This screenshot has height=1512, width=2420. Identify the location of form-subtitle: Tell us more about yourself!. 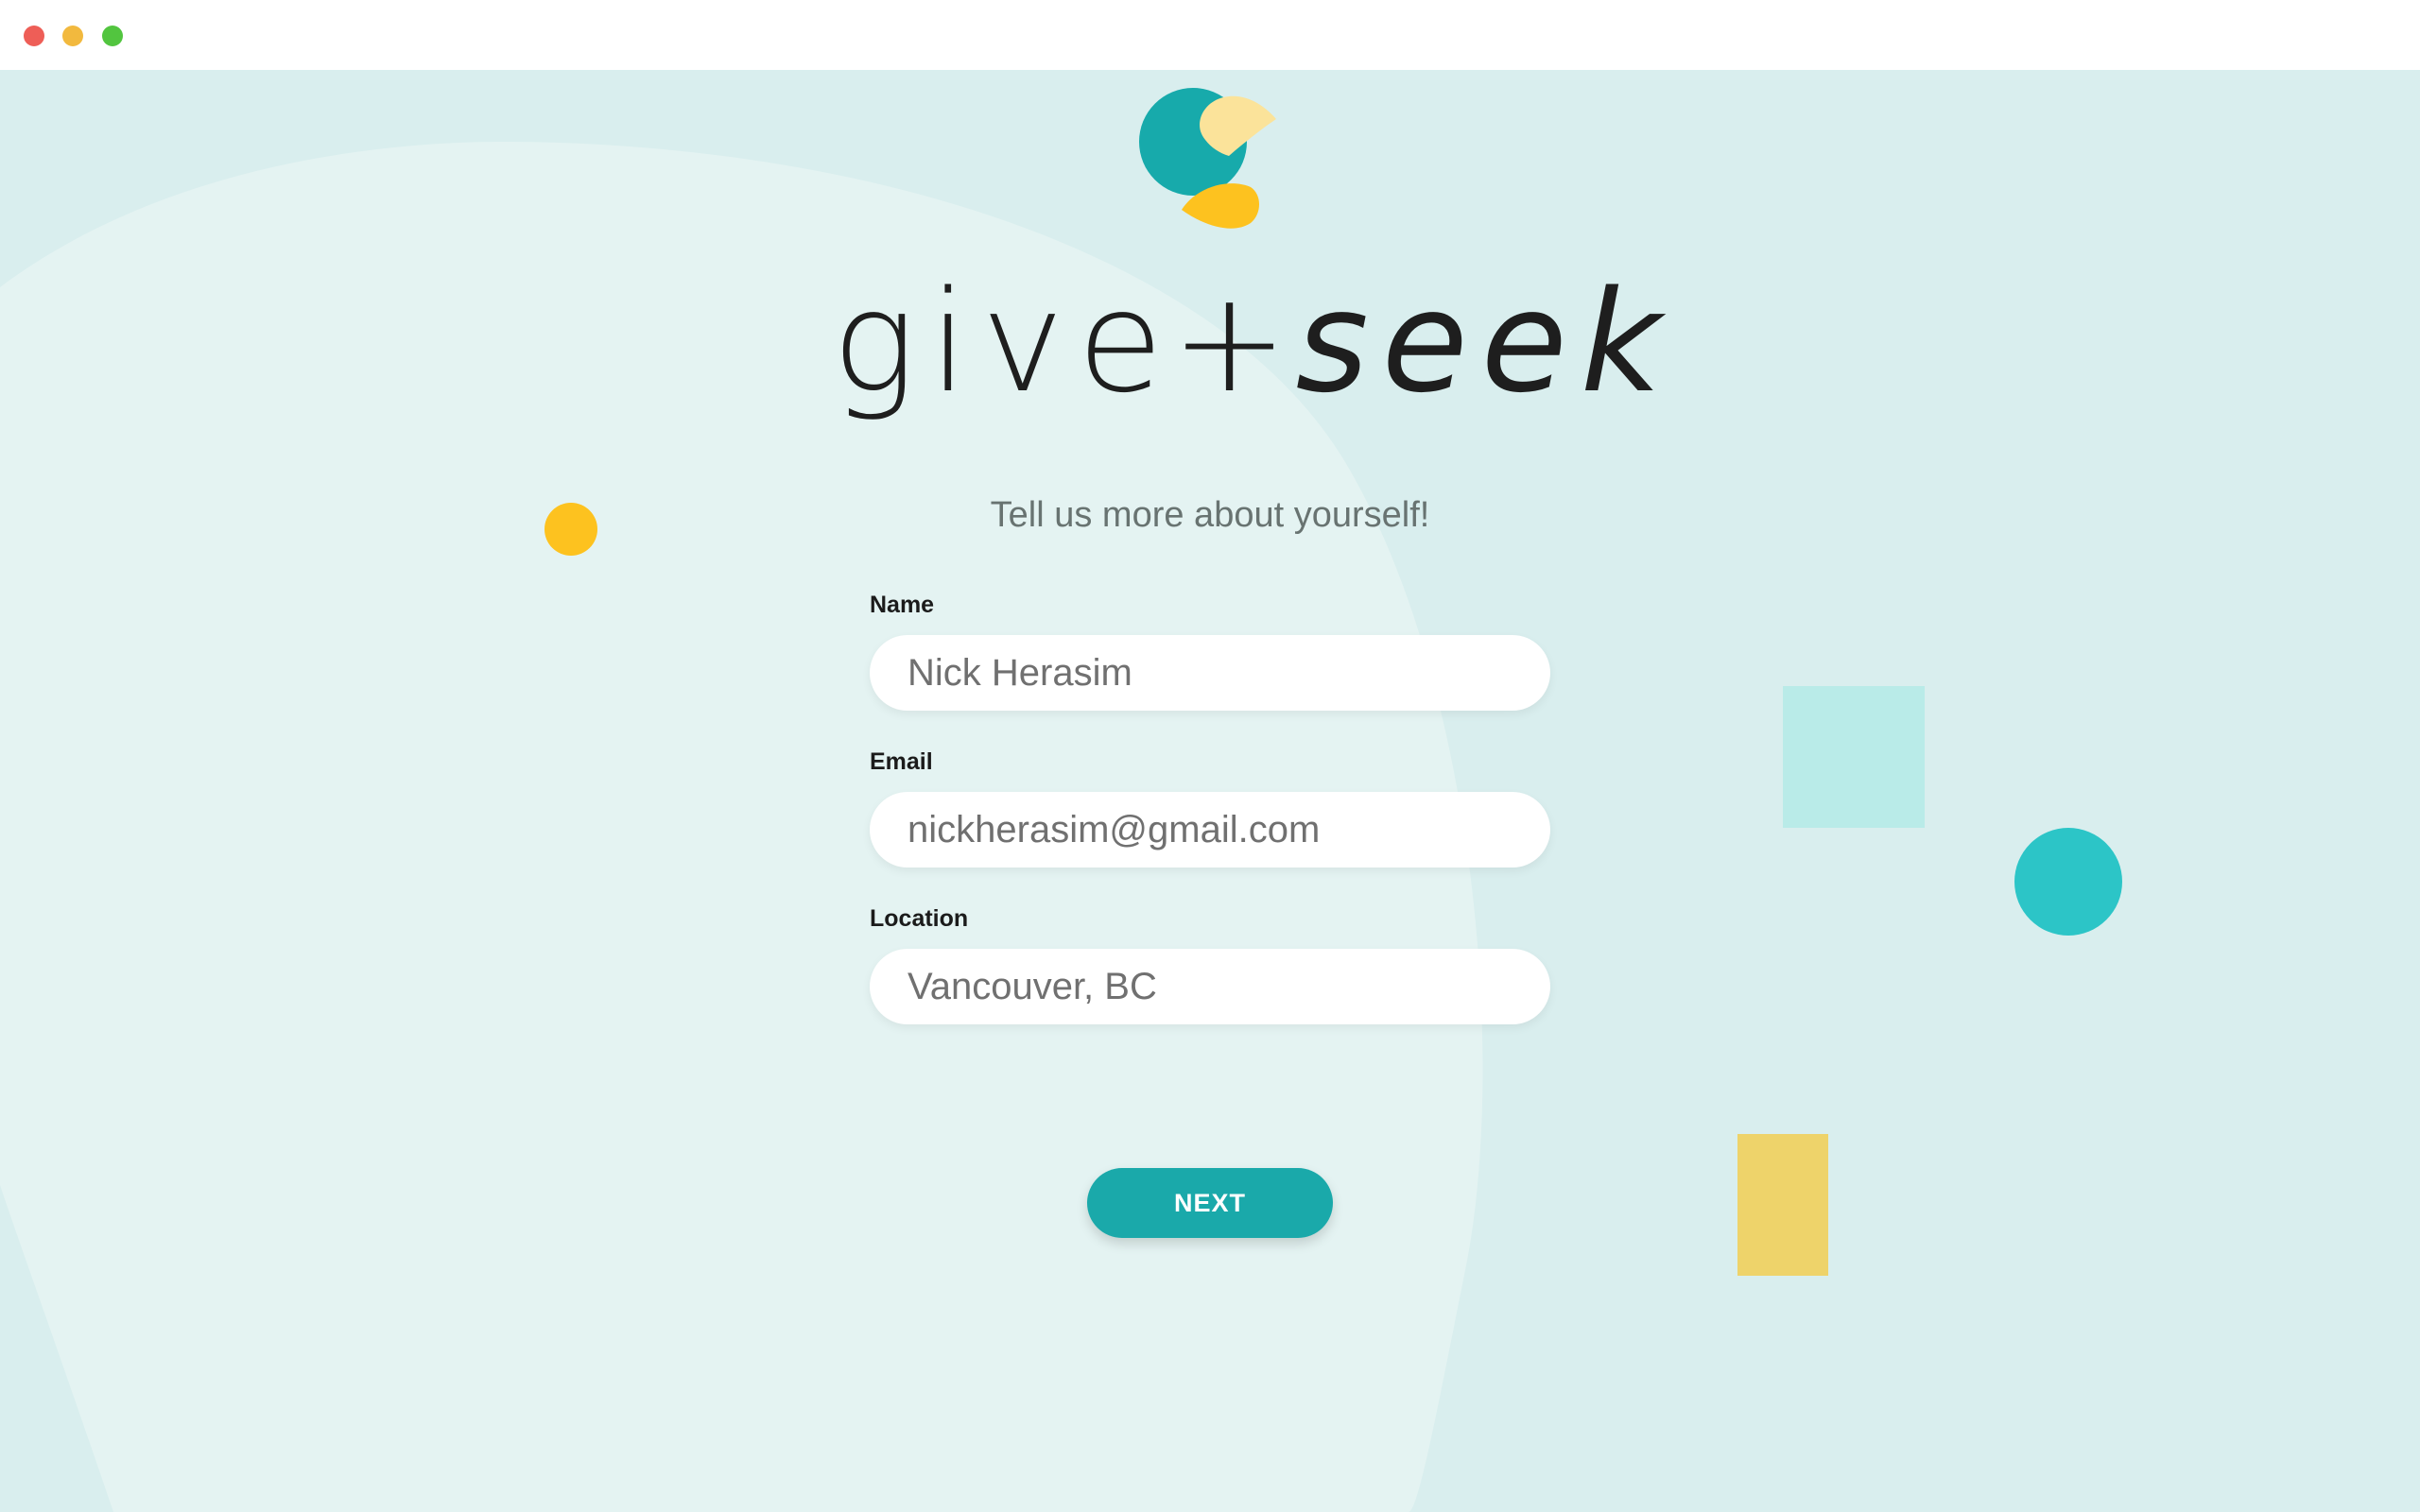
(1210, 515).